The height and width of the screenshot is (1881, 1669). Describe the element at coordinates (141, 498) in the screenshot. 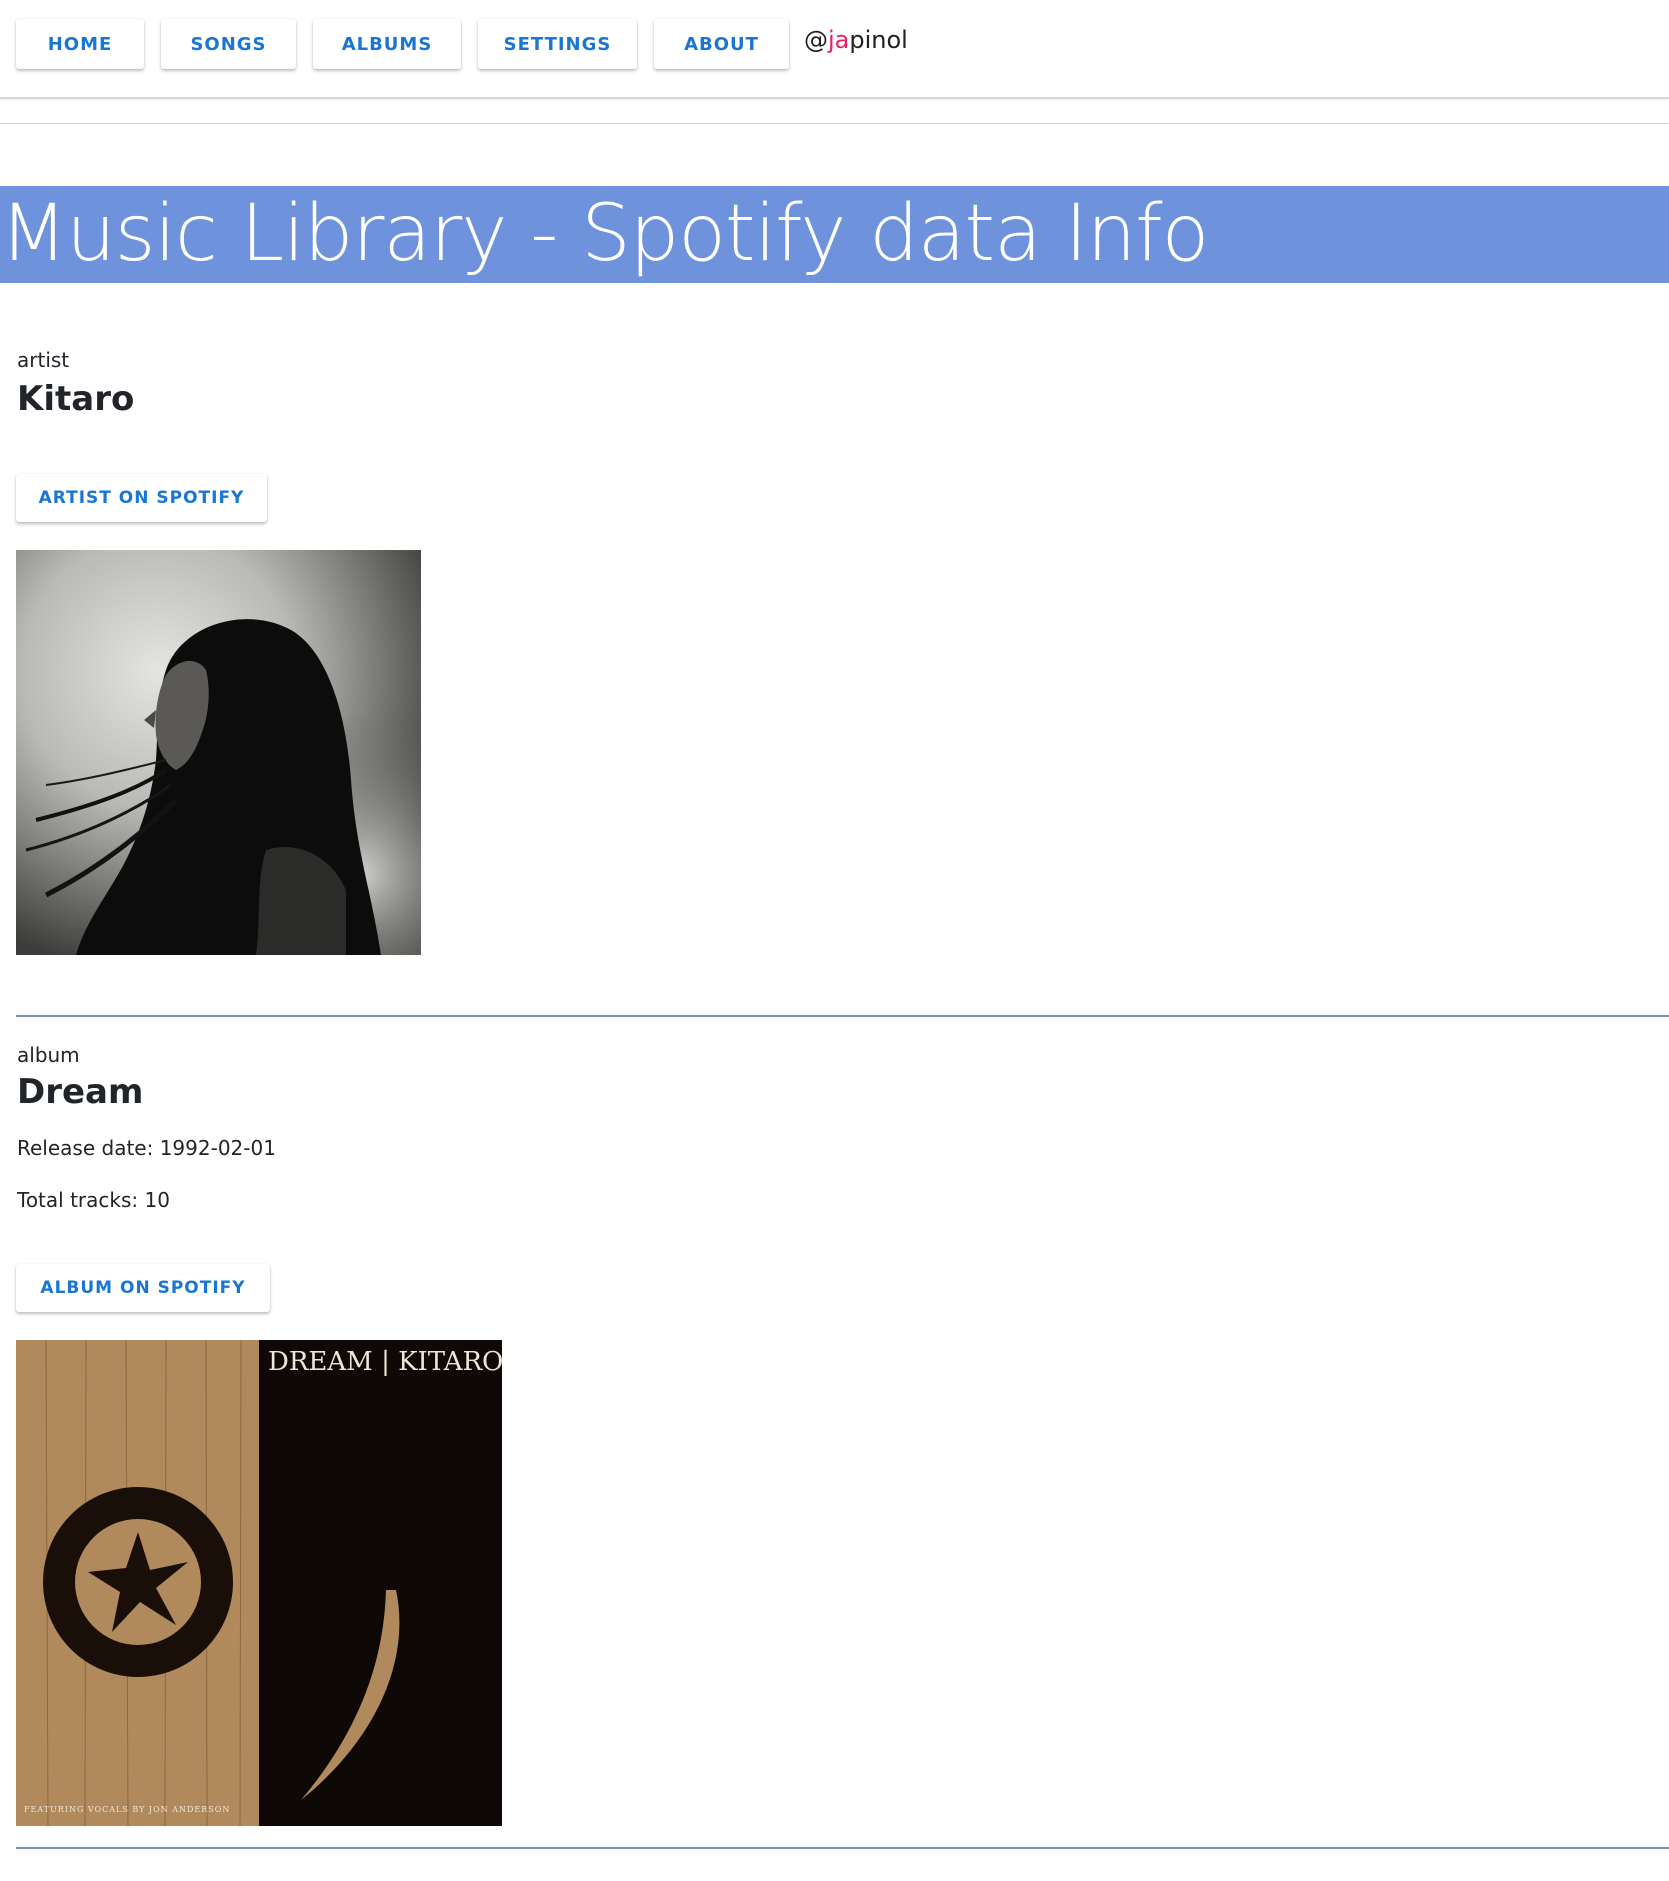

I see `artist-on-spotify-button: ARTIST ON SPOTIFY` at that location.